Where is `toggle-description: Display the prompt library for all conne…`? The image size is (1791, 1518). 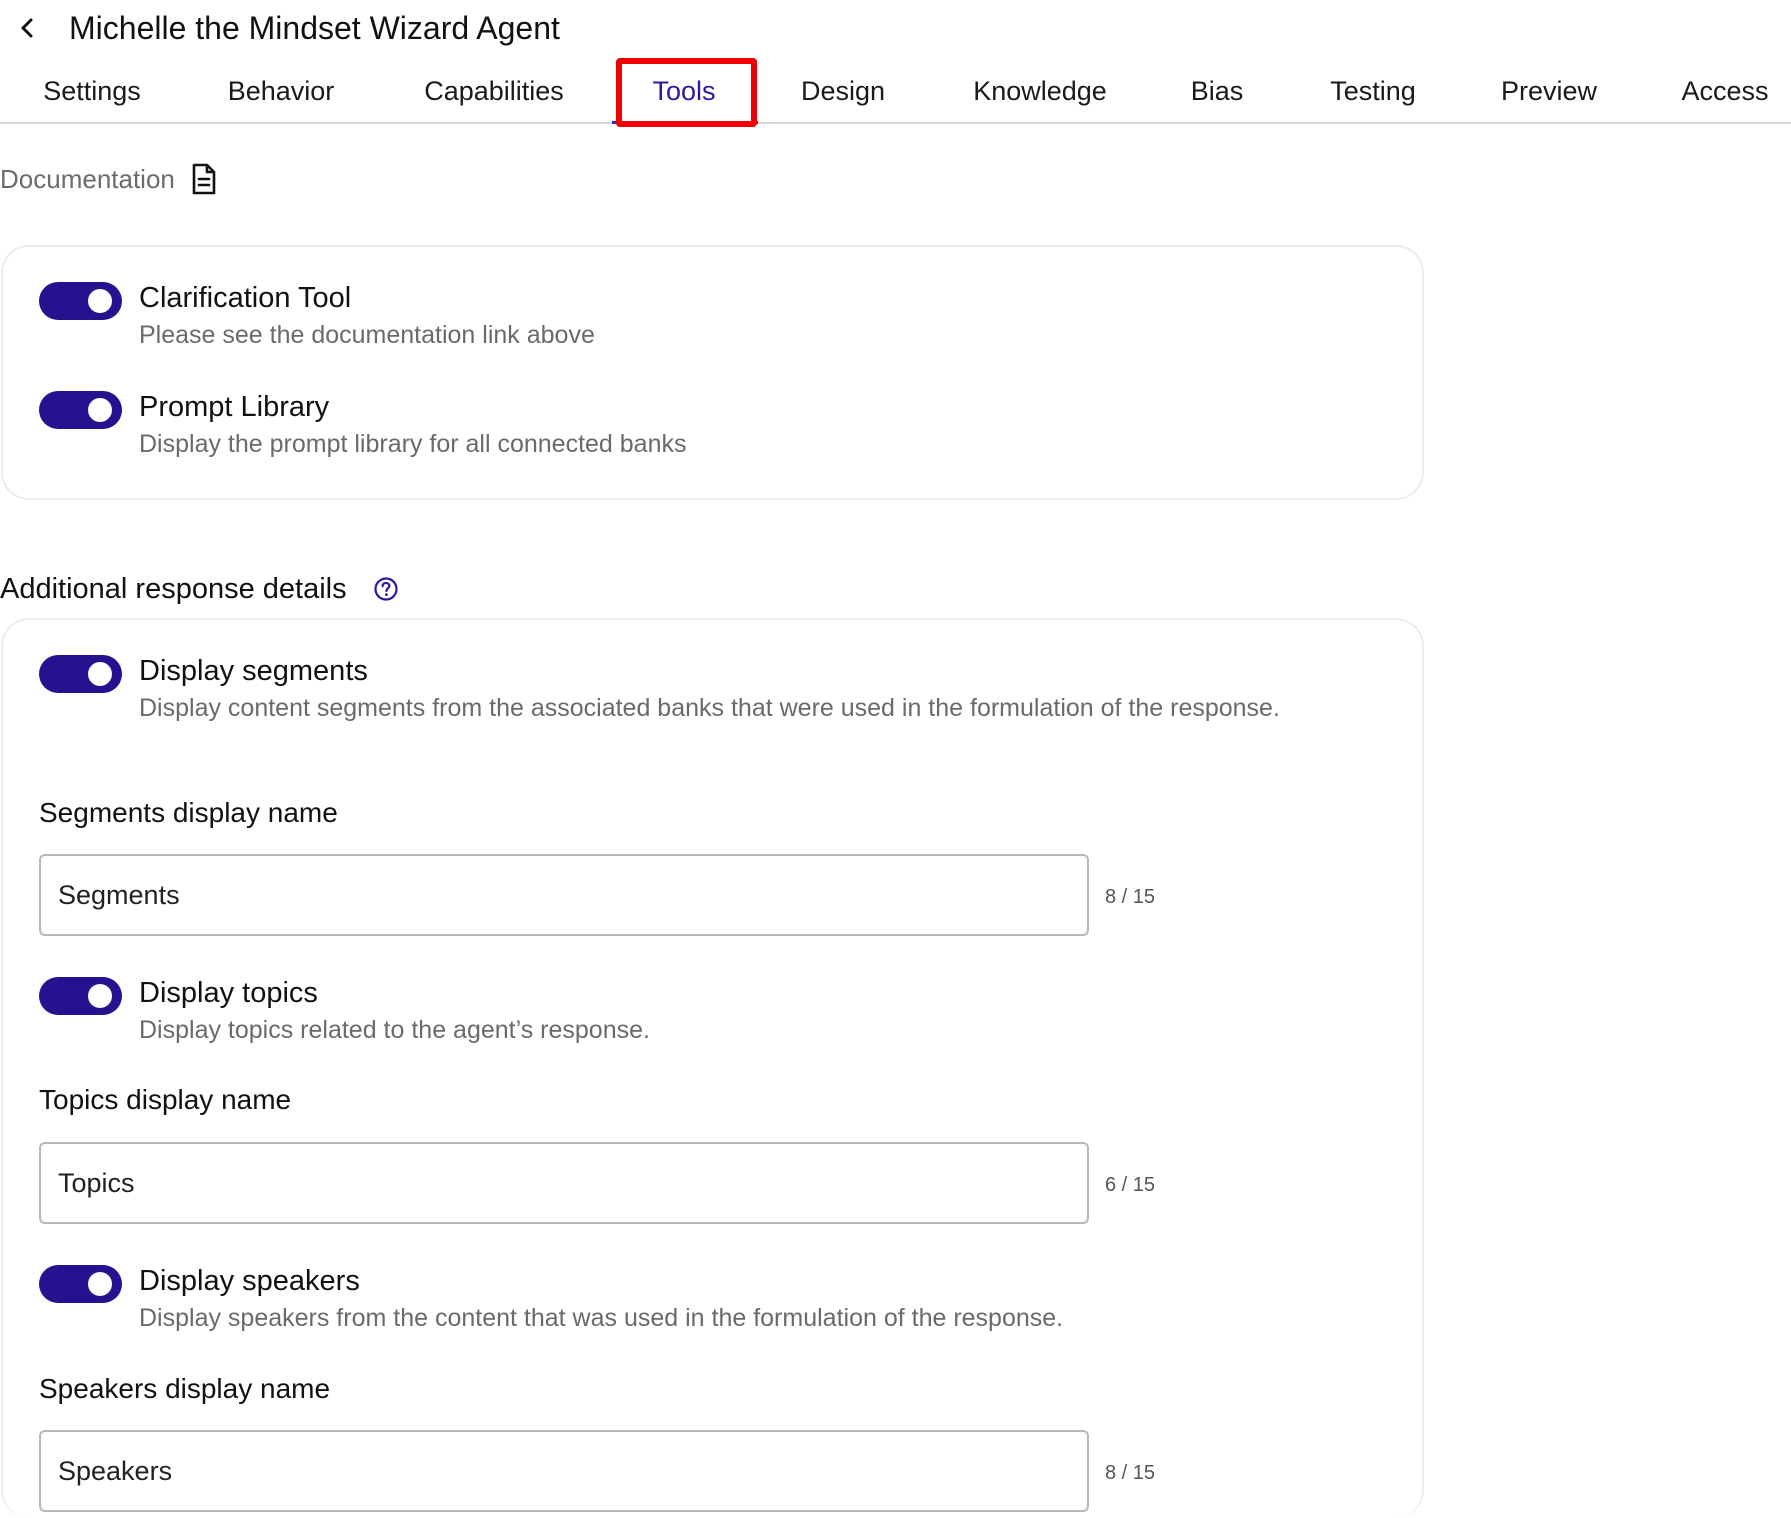 toggle-description: Display the prompt library for all conne… is located at coordinates (413, 444).